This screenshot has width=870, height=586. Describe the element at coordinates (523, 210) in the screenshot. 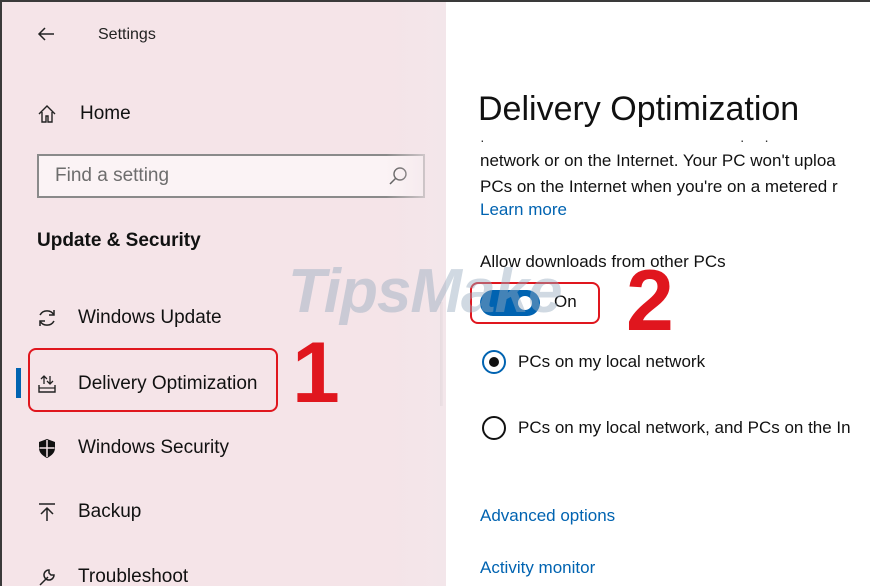

I see `learn-more-link: Learn more` at that location.